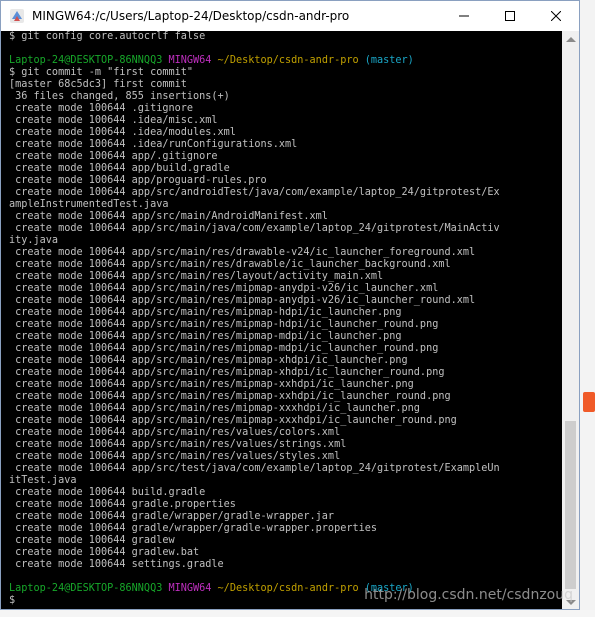 This screenshot has height=617, width=595. Describe the element at coordinates (570, 505) in the screenshot. I see `scrollbar-thumb` at that location.